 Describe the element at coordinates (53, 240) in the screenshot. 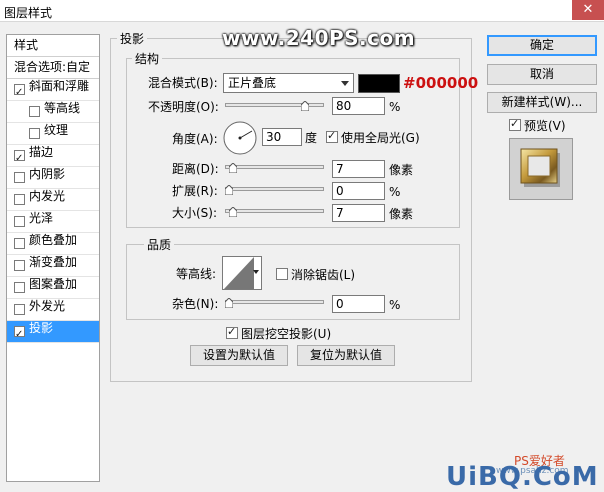

I see `style-item-label: 颜色叠加` at that location.